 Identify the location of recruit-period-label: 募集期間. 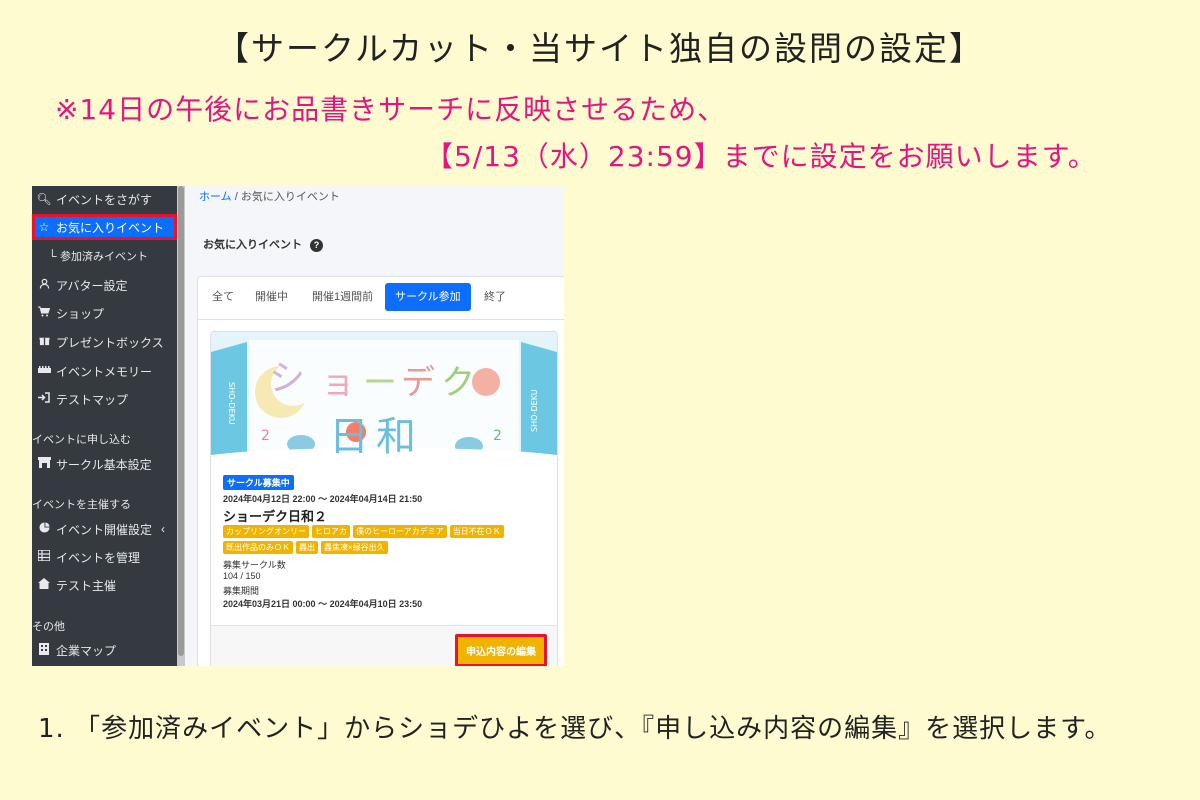
(241, 591).